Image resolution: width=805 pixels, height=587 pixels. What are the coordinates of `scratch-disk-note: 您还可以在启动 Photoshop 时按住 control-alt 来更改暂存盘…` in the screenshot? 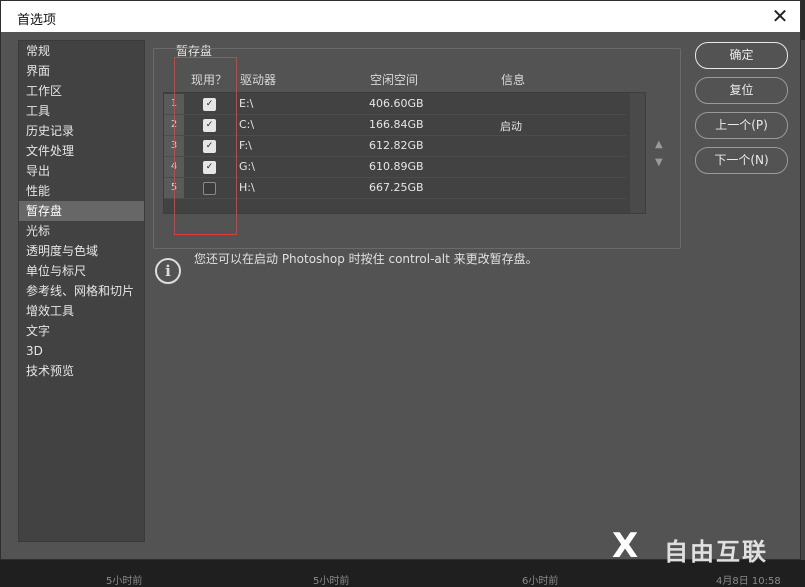 It's located at (366, 259).